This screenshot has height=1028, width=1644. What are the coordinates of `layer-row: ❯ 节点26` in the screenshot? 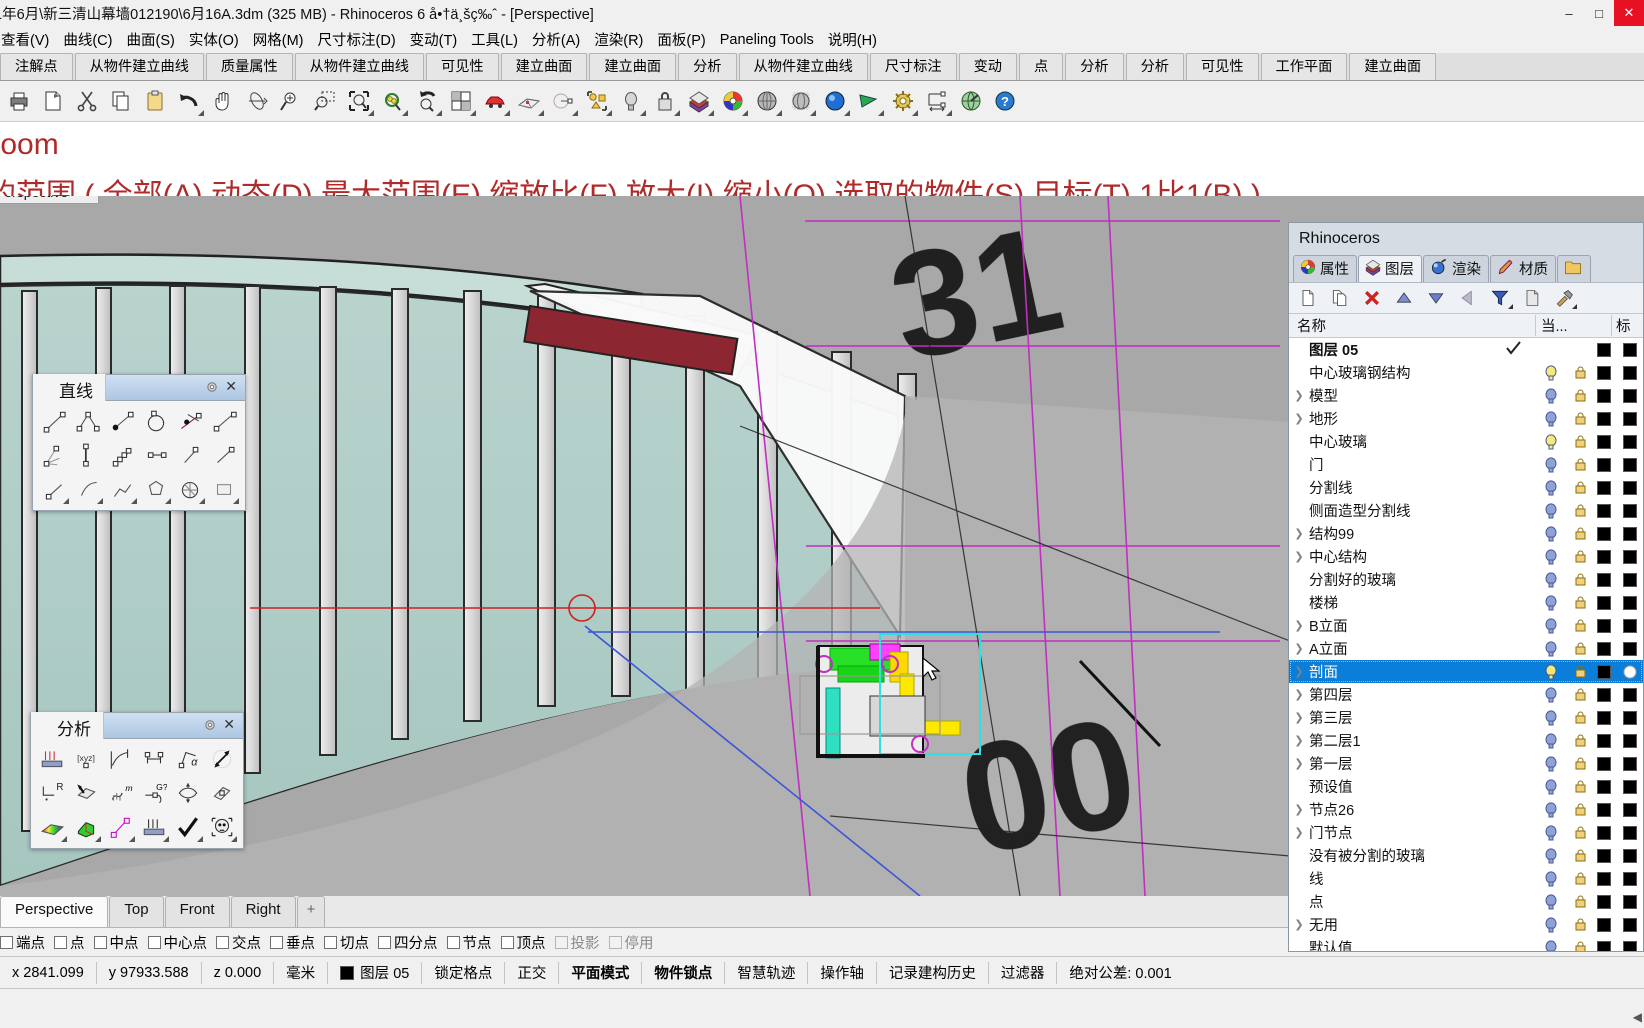 It's located at (1466, 809).